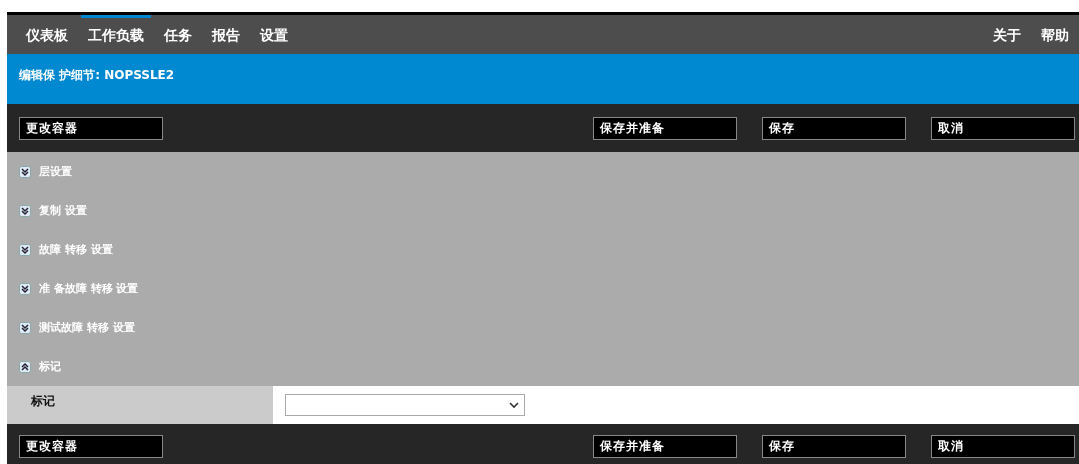 The height and width of the screenshot is (464, 1079). I want to click on nav-tab: 设置, so click(274, 34).